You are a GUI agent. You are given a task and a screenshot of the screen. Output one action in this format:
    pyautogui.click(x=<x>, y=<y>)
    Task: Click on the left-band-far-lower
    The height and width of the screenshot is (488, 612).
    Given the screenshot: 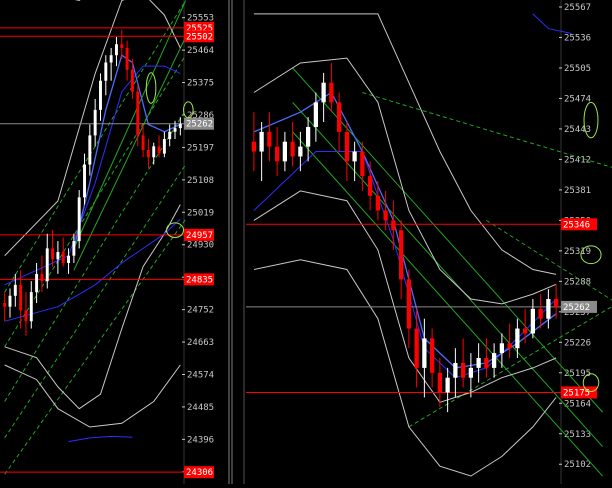 What is the action you would take?
    pyautogui.click(x=92, y=396)
    